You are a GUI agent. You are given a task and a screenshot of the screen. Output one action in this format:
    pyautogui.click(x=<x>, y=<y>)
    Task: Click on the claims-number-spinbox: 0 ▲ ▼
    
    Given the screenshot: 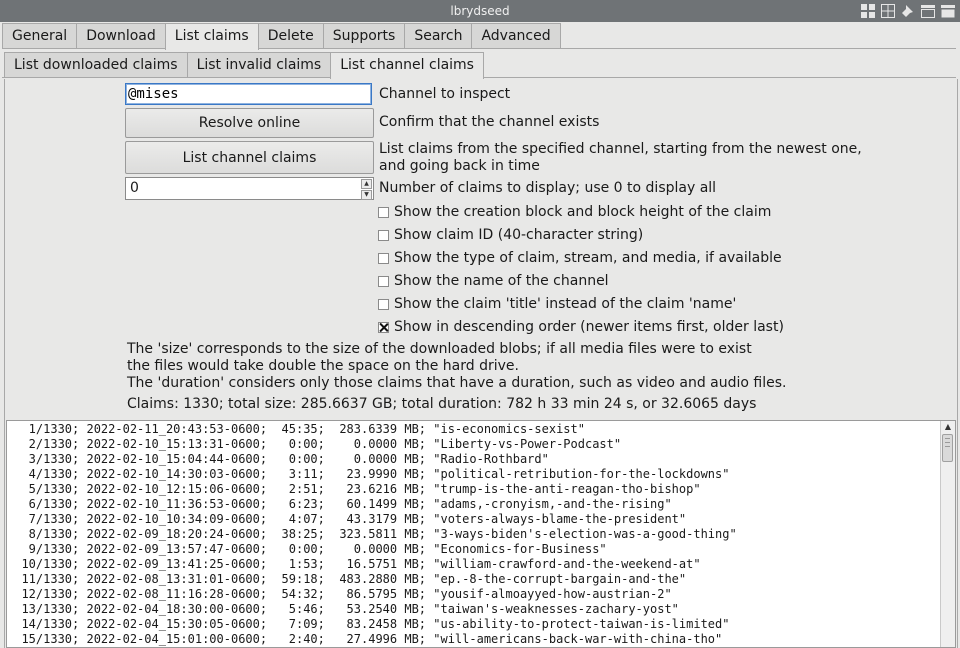 What is the action you would take?
    pyautogui.click(x=249, y=188)
    